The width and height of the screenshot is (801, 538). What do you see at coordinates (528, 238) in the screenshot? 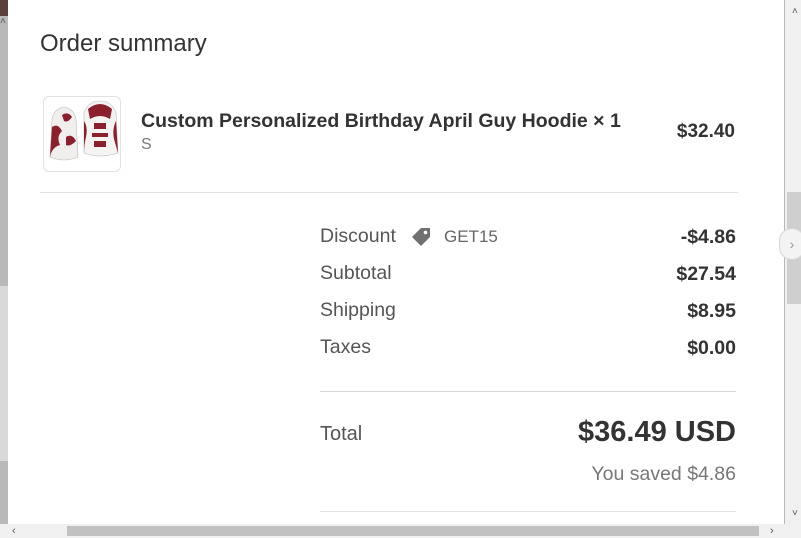
I see `discount-row: Discount GET15 -$4.86` at bounding box center [528, 238].